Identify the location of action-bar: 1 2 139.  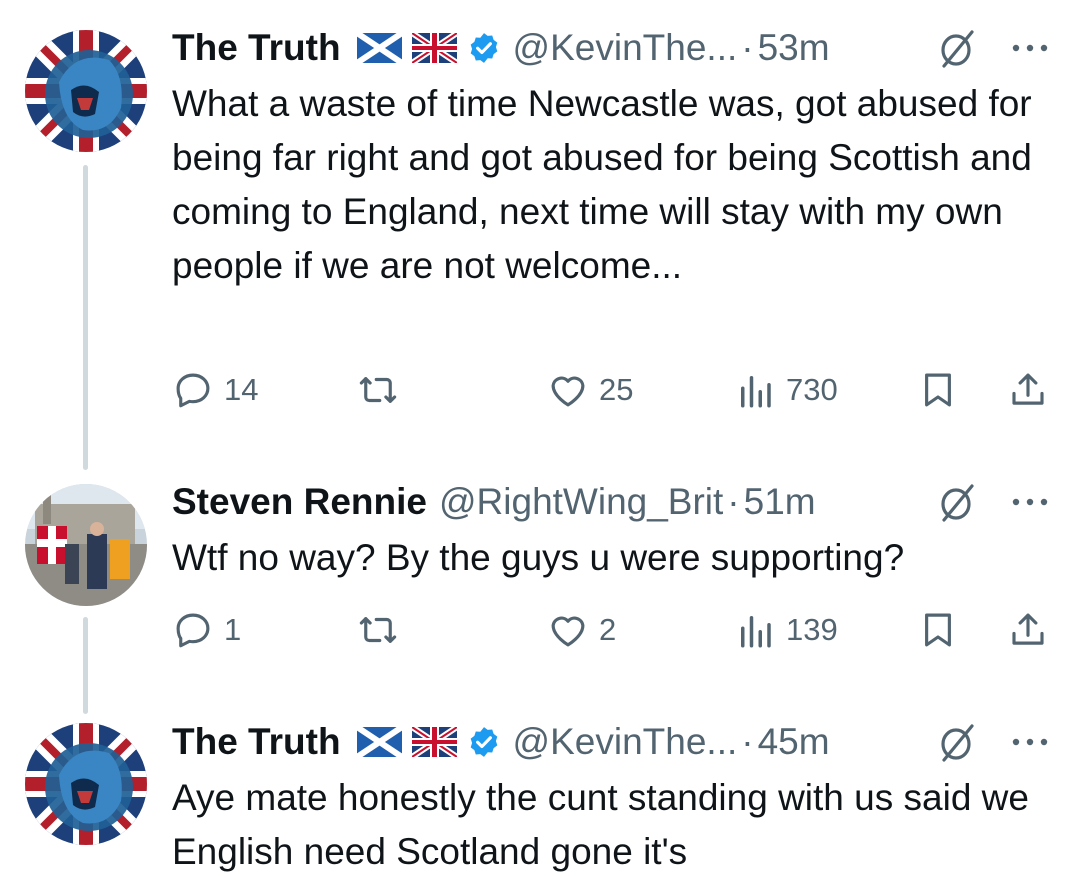
(612, 630).